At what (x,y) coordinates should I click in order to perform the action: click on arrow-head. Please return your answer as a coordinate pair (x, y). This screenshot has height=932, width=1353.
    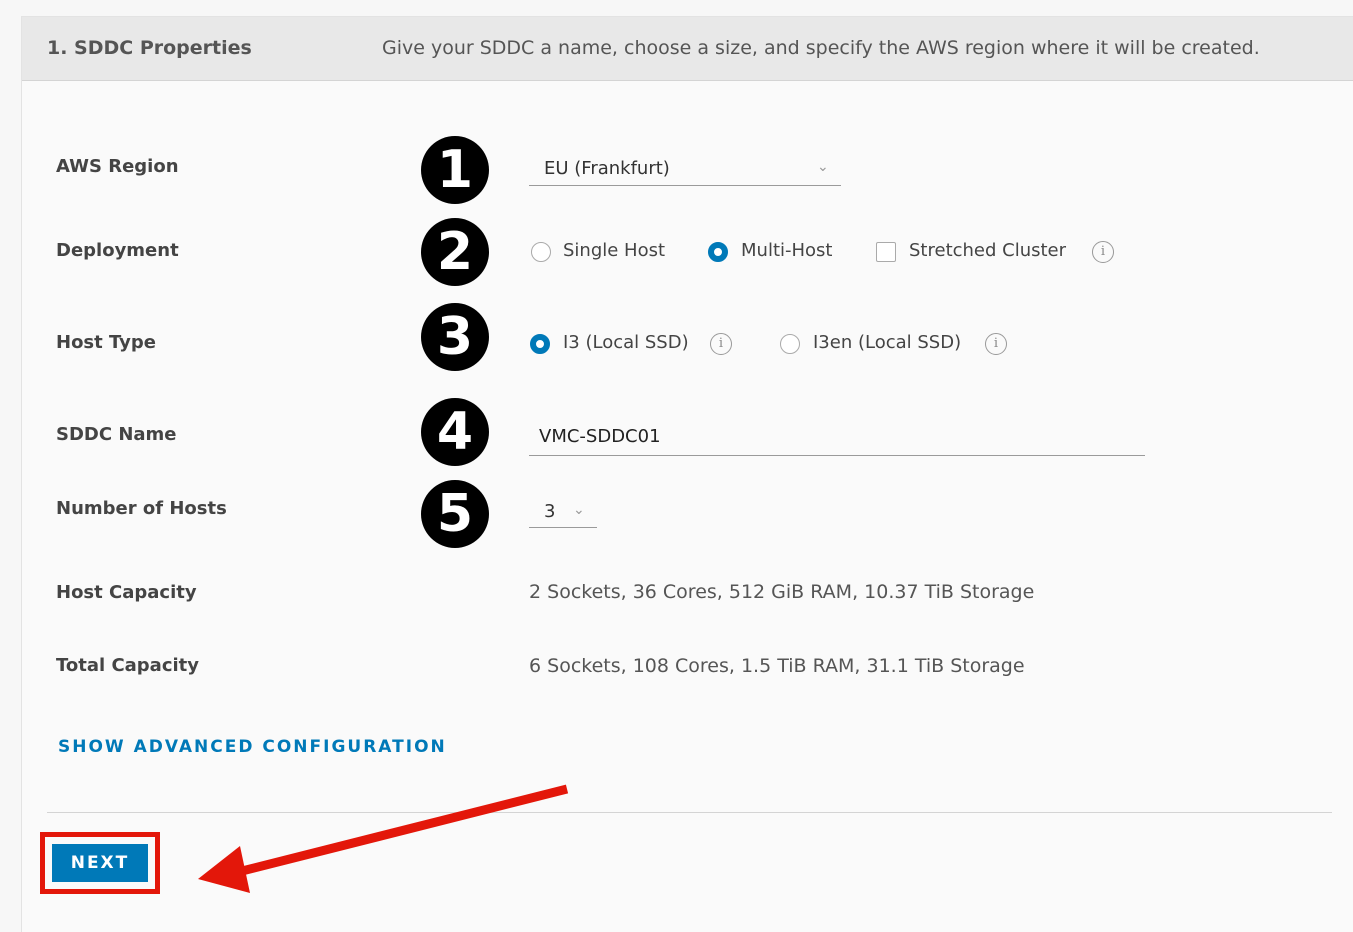
    Looking at the image, I should click on (224, 869).